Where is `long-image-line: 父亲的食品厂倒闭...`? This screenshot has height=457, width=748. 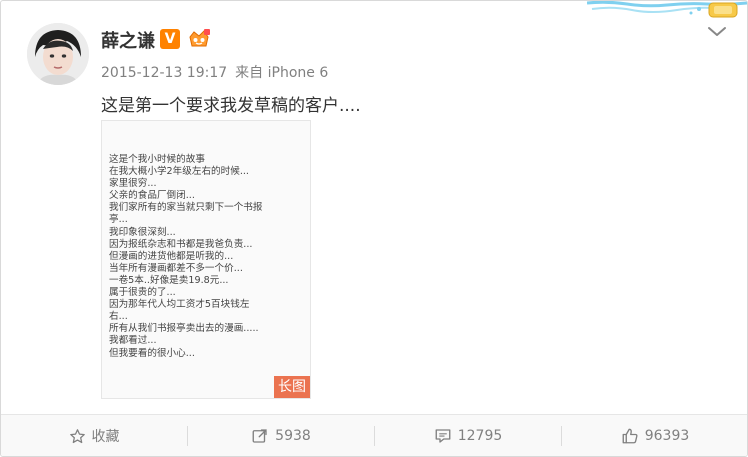 long-image-line: 父亲的食品厂倒闭... is located at coordinates (152, 196).